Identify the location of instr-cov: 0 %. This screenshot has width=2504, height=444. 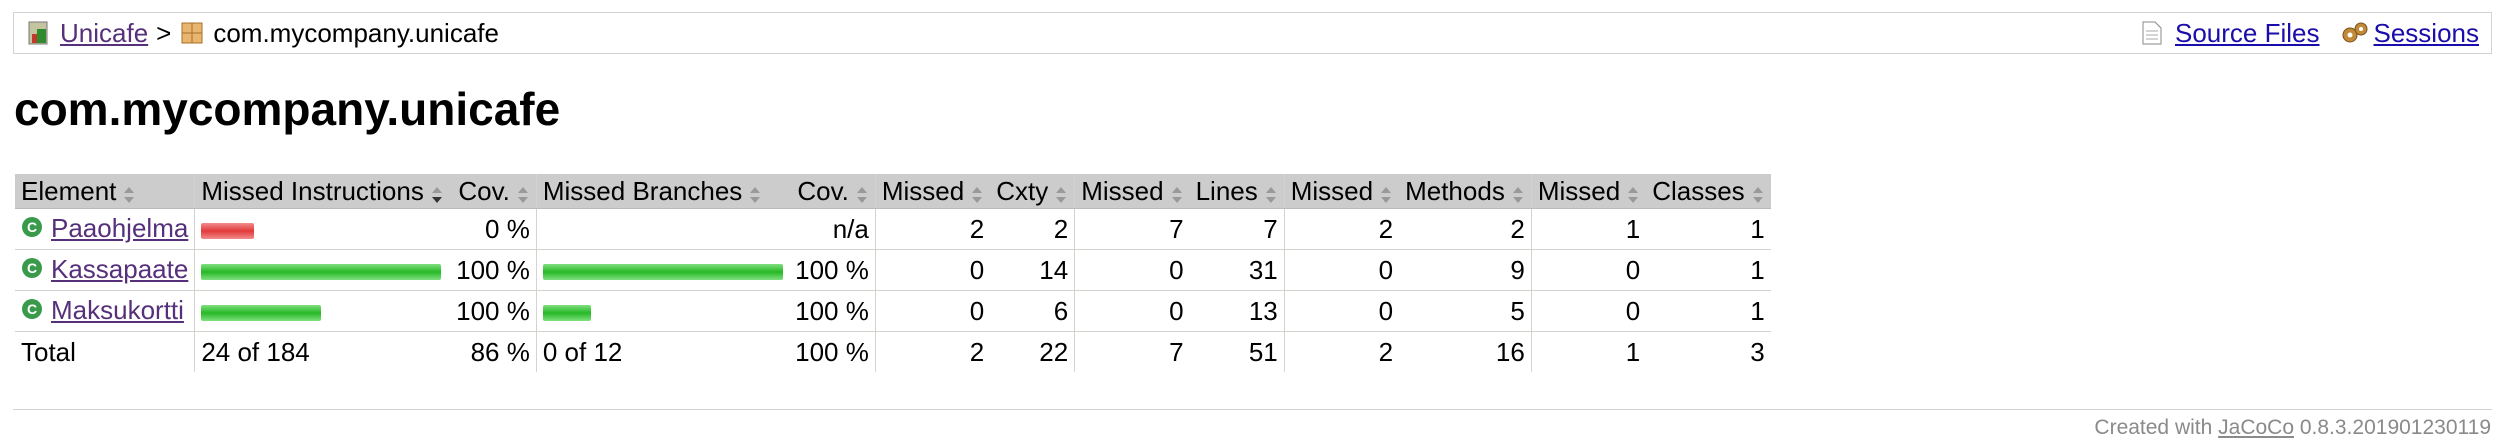
(493, 229).